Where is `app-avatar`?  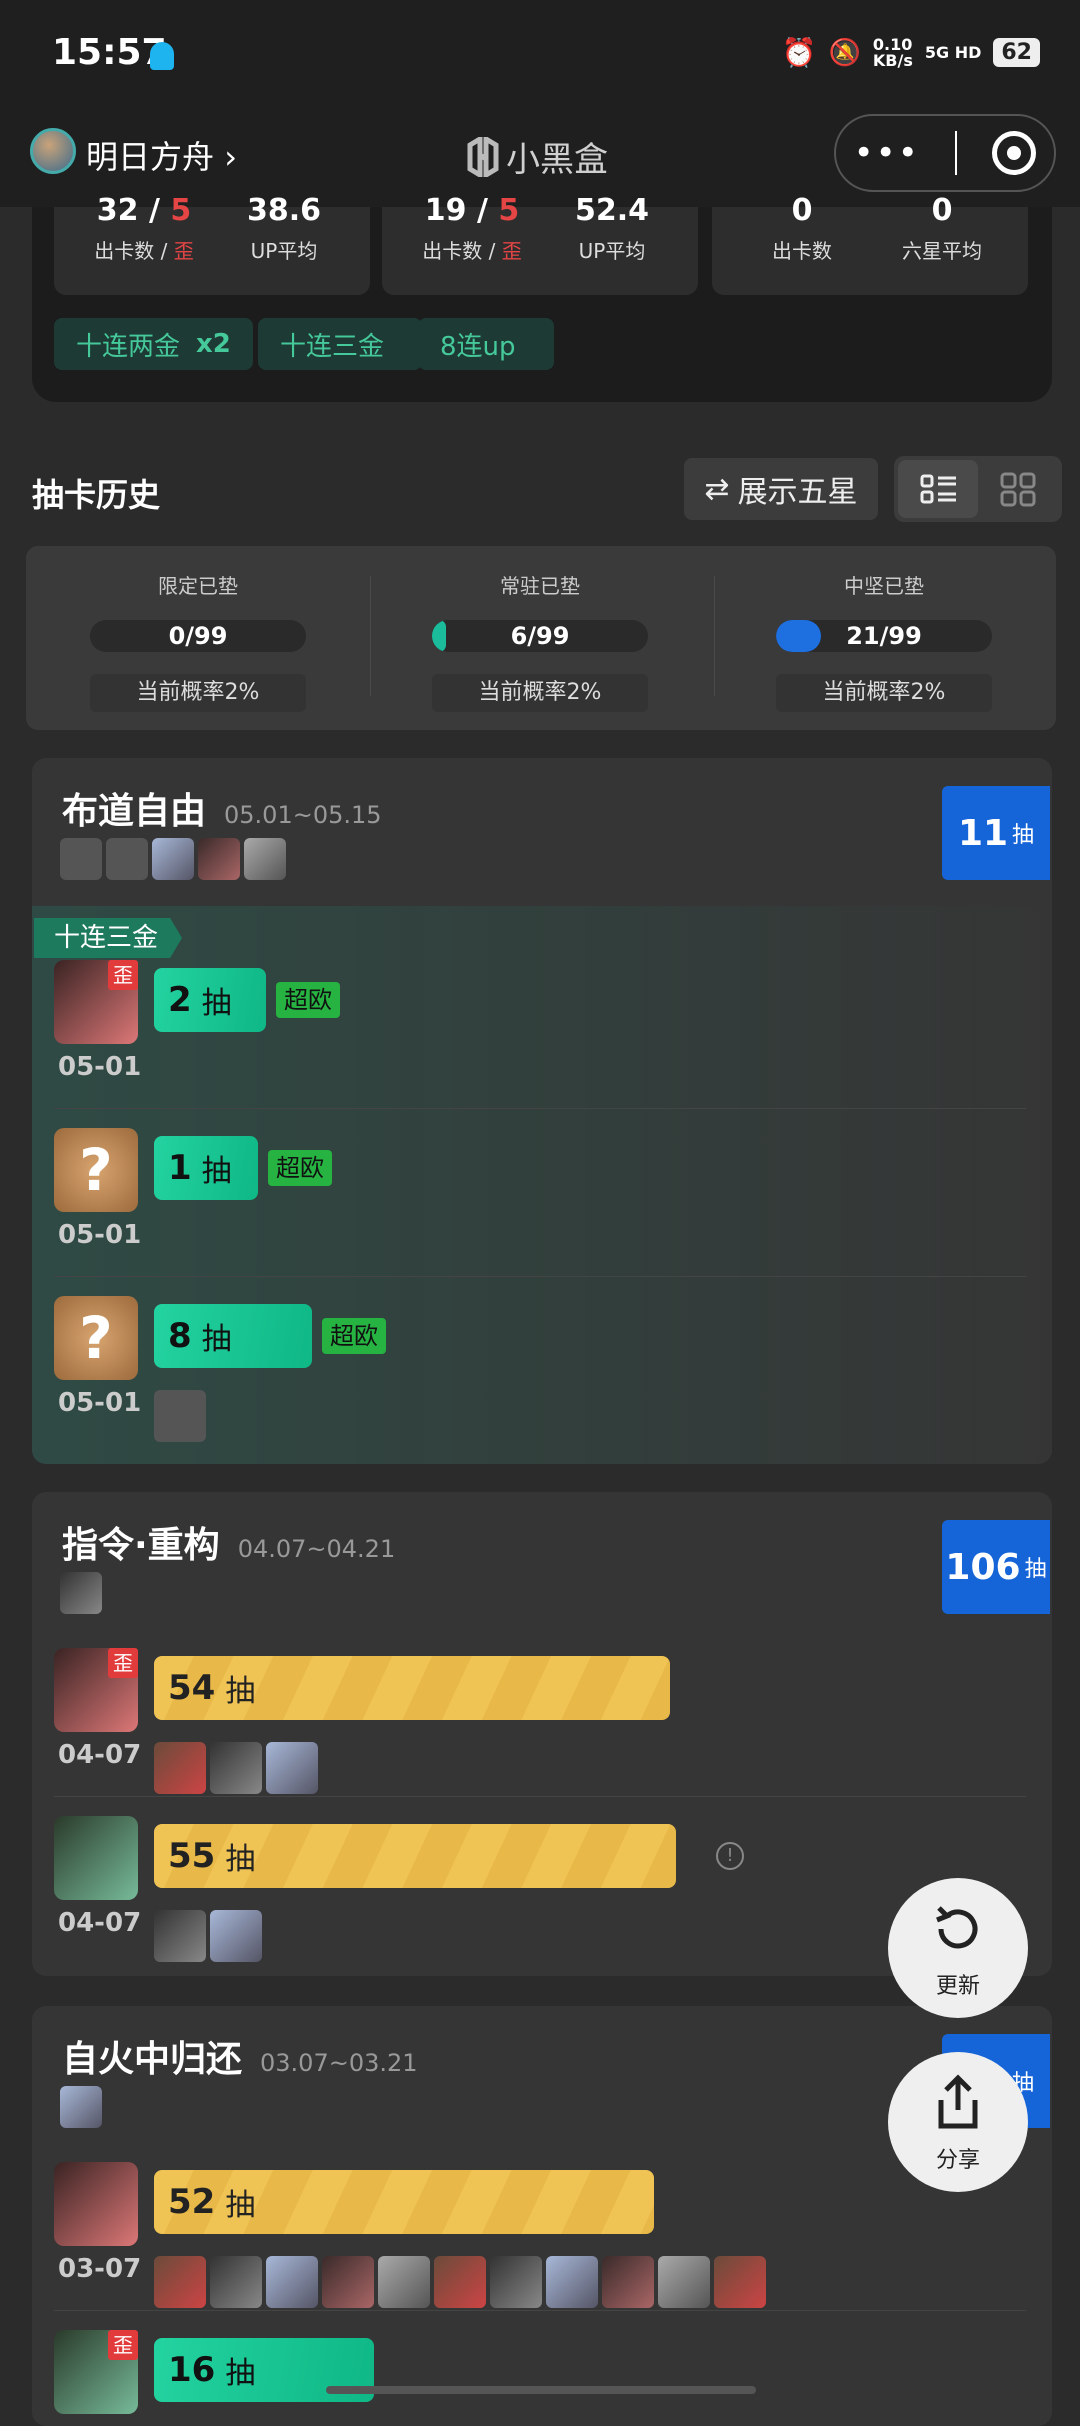
app-avatar is located at coordinates (53, 151).